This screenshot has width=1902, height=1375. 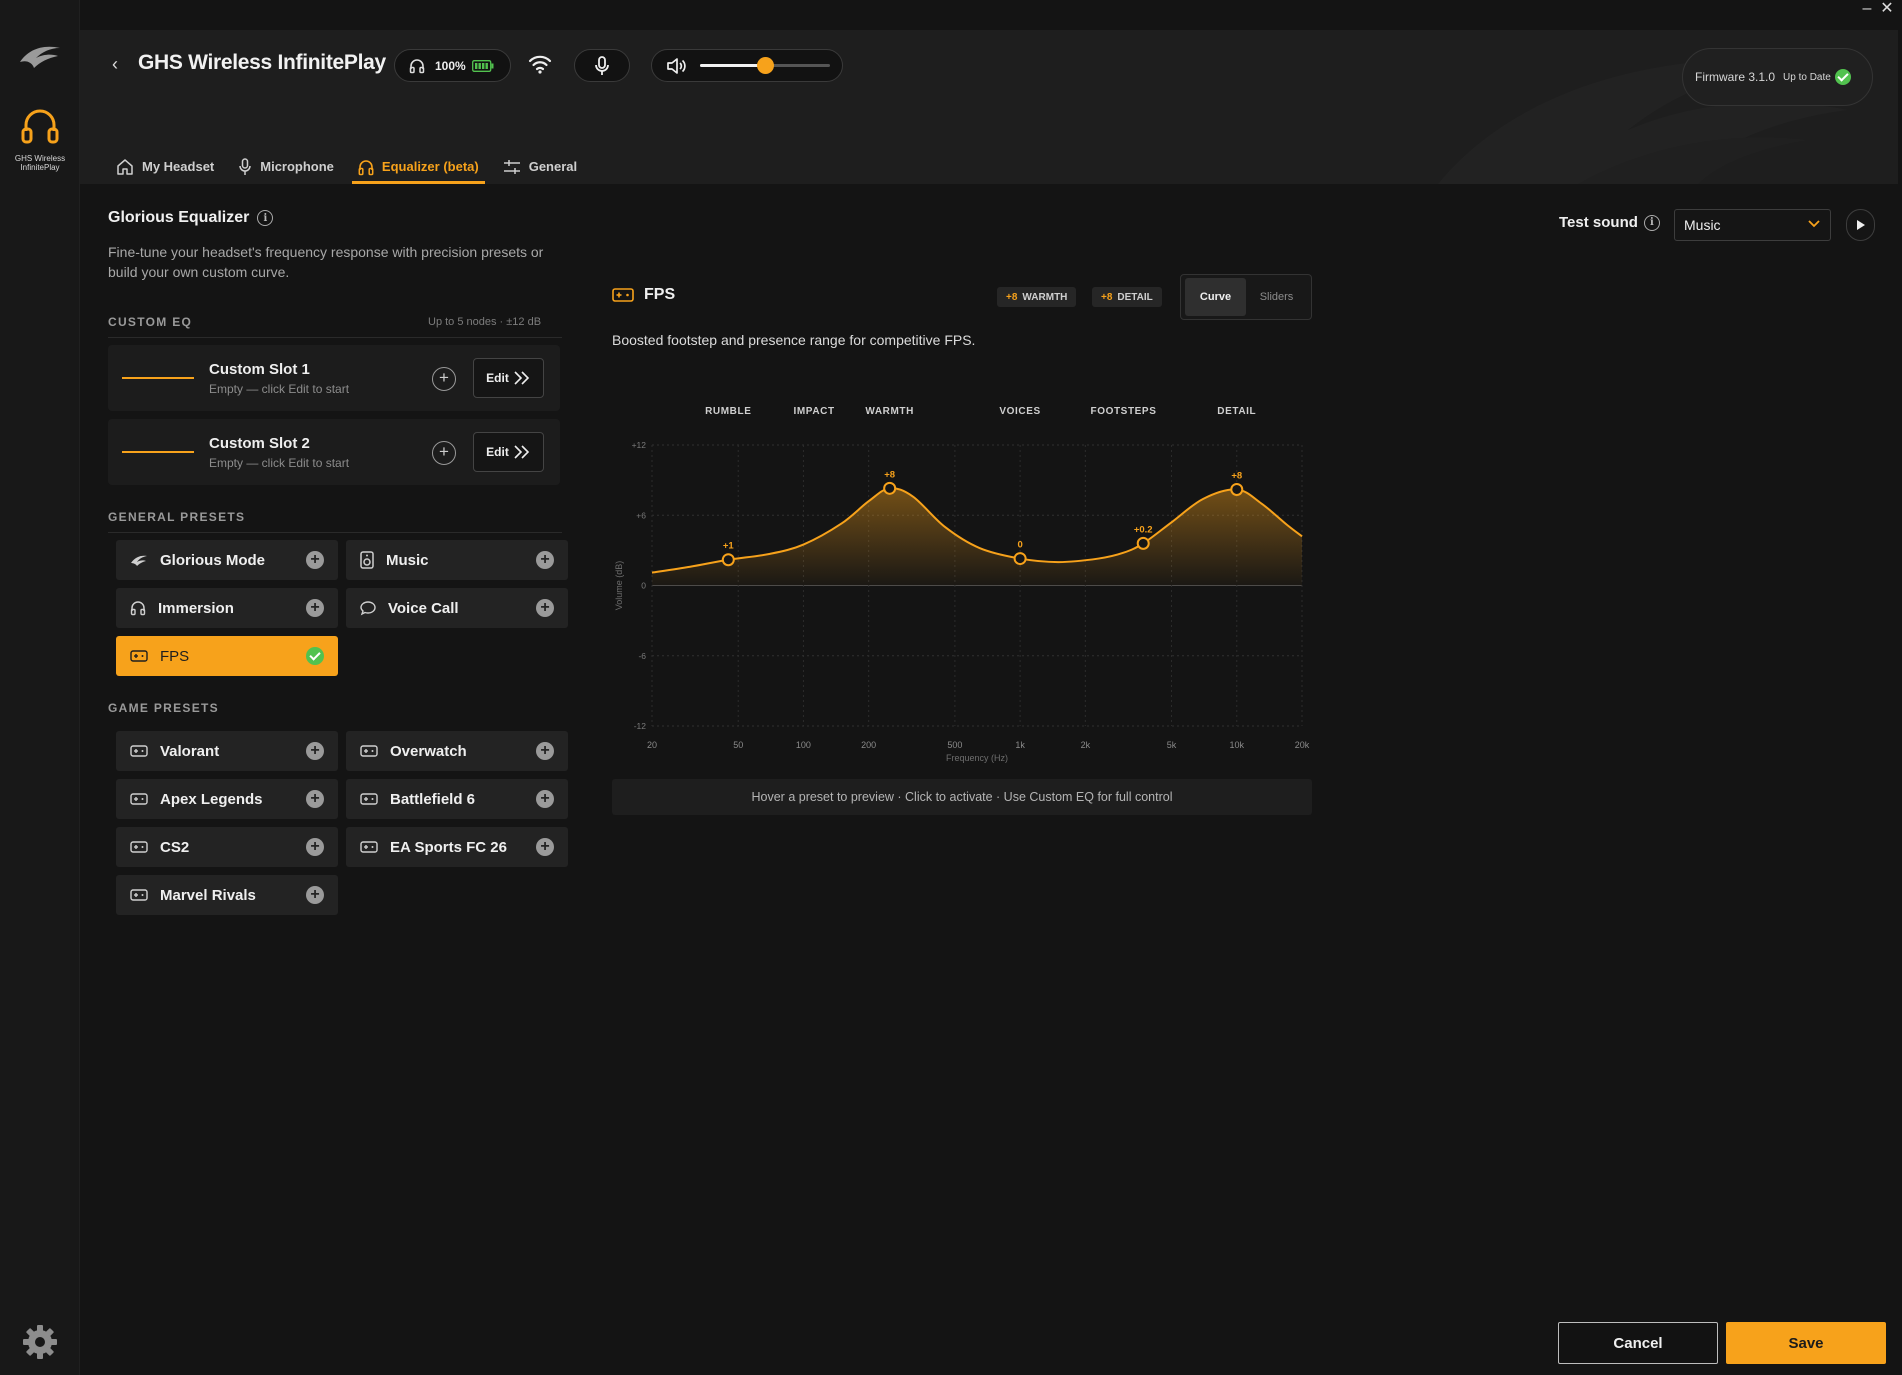 I want to click on y-tick-label: +12, so click(x=639, y=445).